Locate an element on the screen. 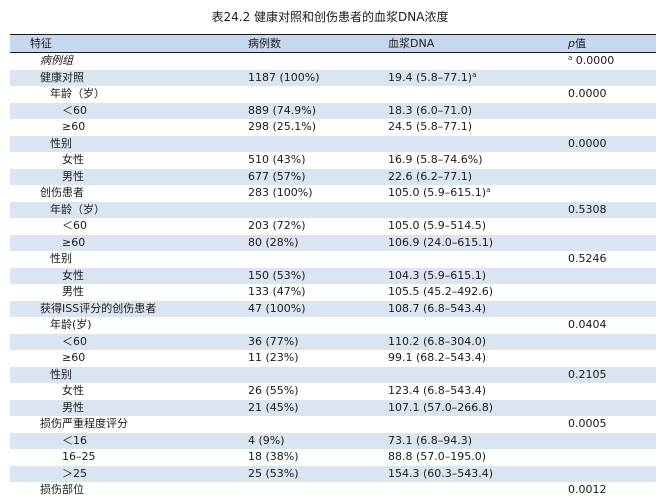  row-count: 36 (77%) is located at coordinates (273, 341).